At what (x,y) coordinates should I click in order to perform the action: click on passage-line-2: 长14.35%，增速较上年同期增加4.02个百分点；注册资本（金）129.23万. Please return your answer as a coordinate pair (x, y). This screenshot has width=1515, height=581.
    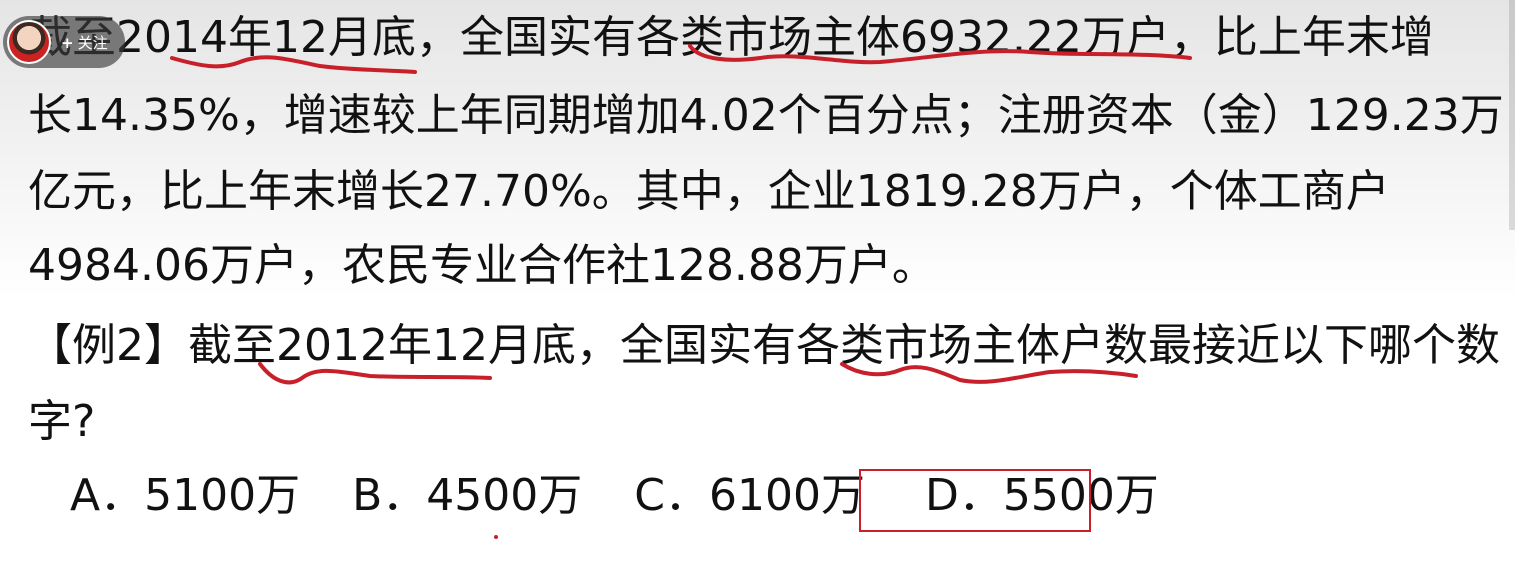
    Looking at the image, I should click on (766, 115).